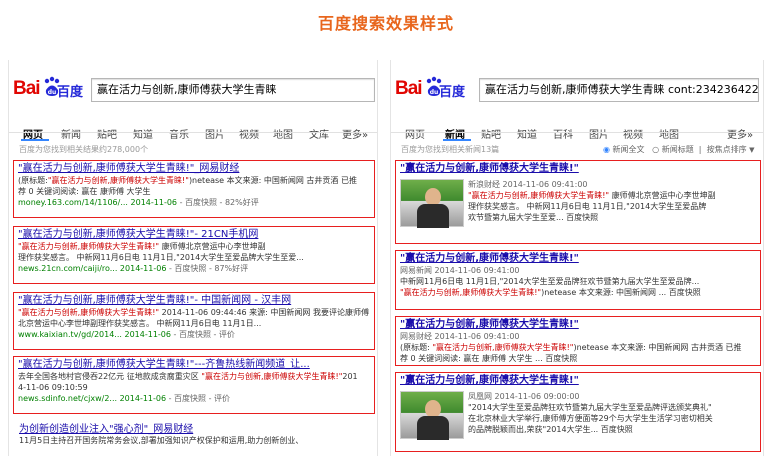 The height and width of the screenshot is (456, 772). Describe the element at coordinates (53, 387) in the screenshot. I see `result-abstract-line: 4-11-06 09:10:59` at that location.